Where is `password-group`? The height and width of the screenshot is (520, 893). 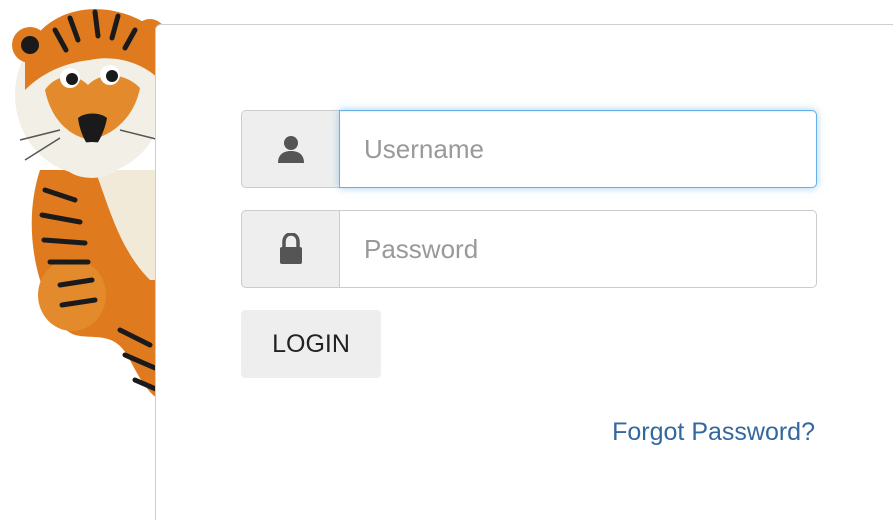 password-group is located at coordinates (529, 249).